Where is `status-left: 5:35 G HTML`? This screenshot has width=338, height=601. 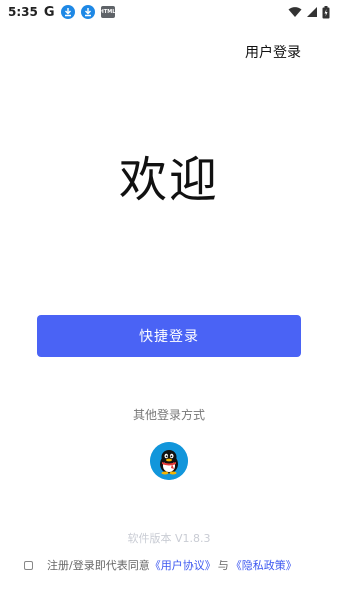
status-left: 5:35 G HTML is located at coordinates (61, 12).